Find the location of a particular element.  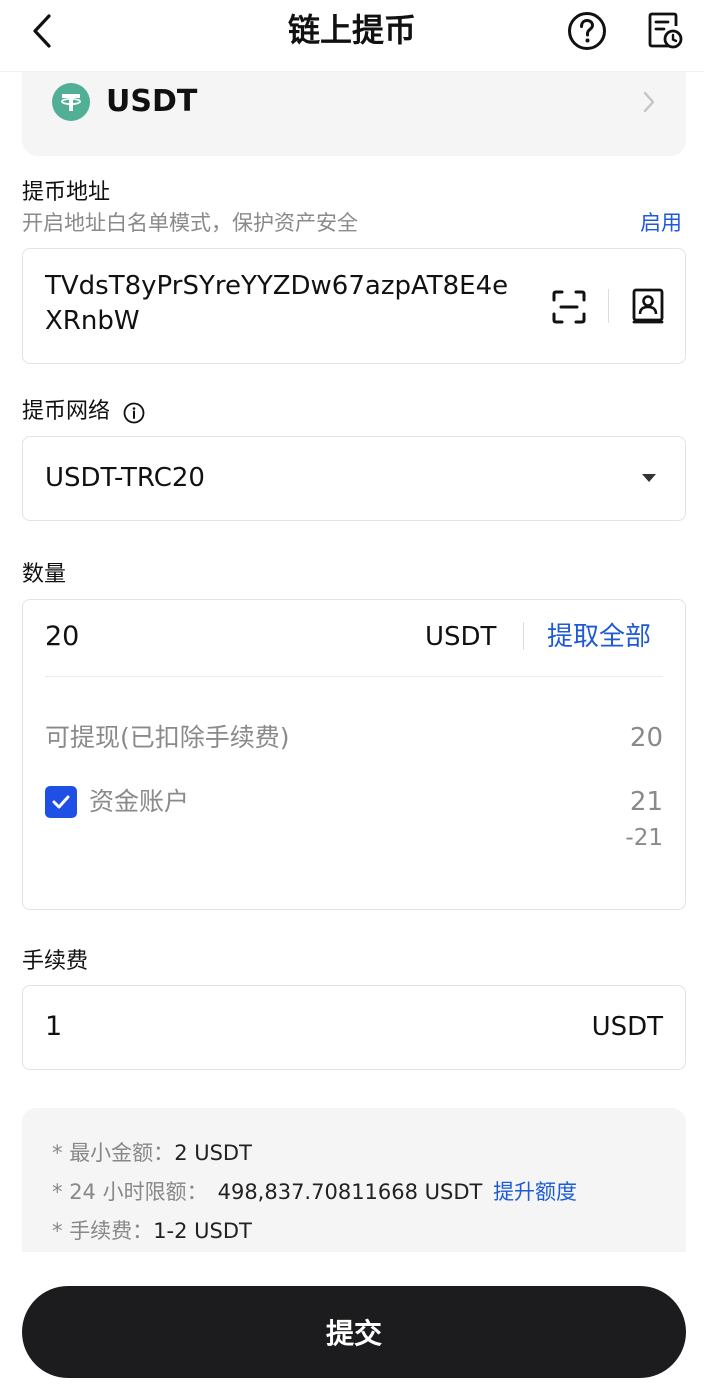

address-book-icon is located at coordinates (648, 306).